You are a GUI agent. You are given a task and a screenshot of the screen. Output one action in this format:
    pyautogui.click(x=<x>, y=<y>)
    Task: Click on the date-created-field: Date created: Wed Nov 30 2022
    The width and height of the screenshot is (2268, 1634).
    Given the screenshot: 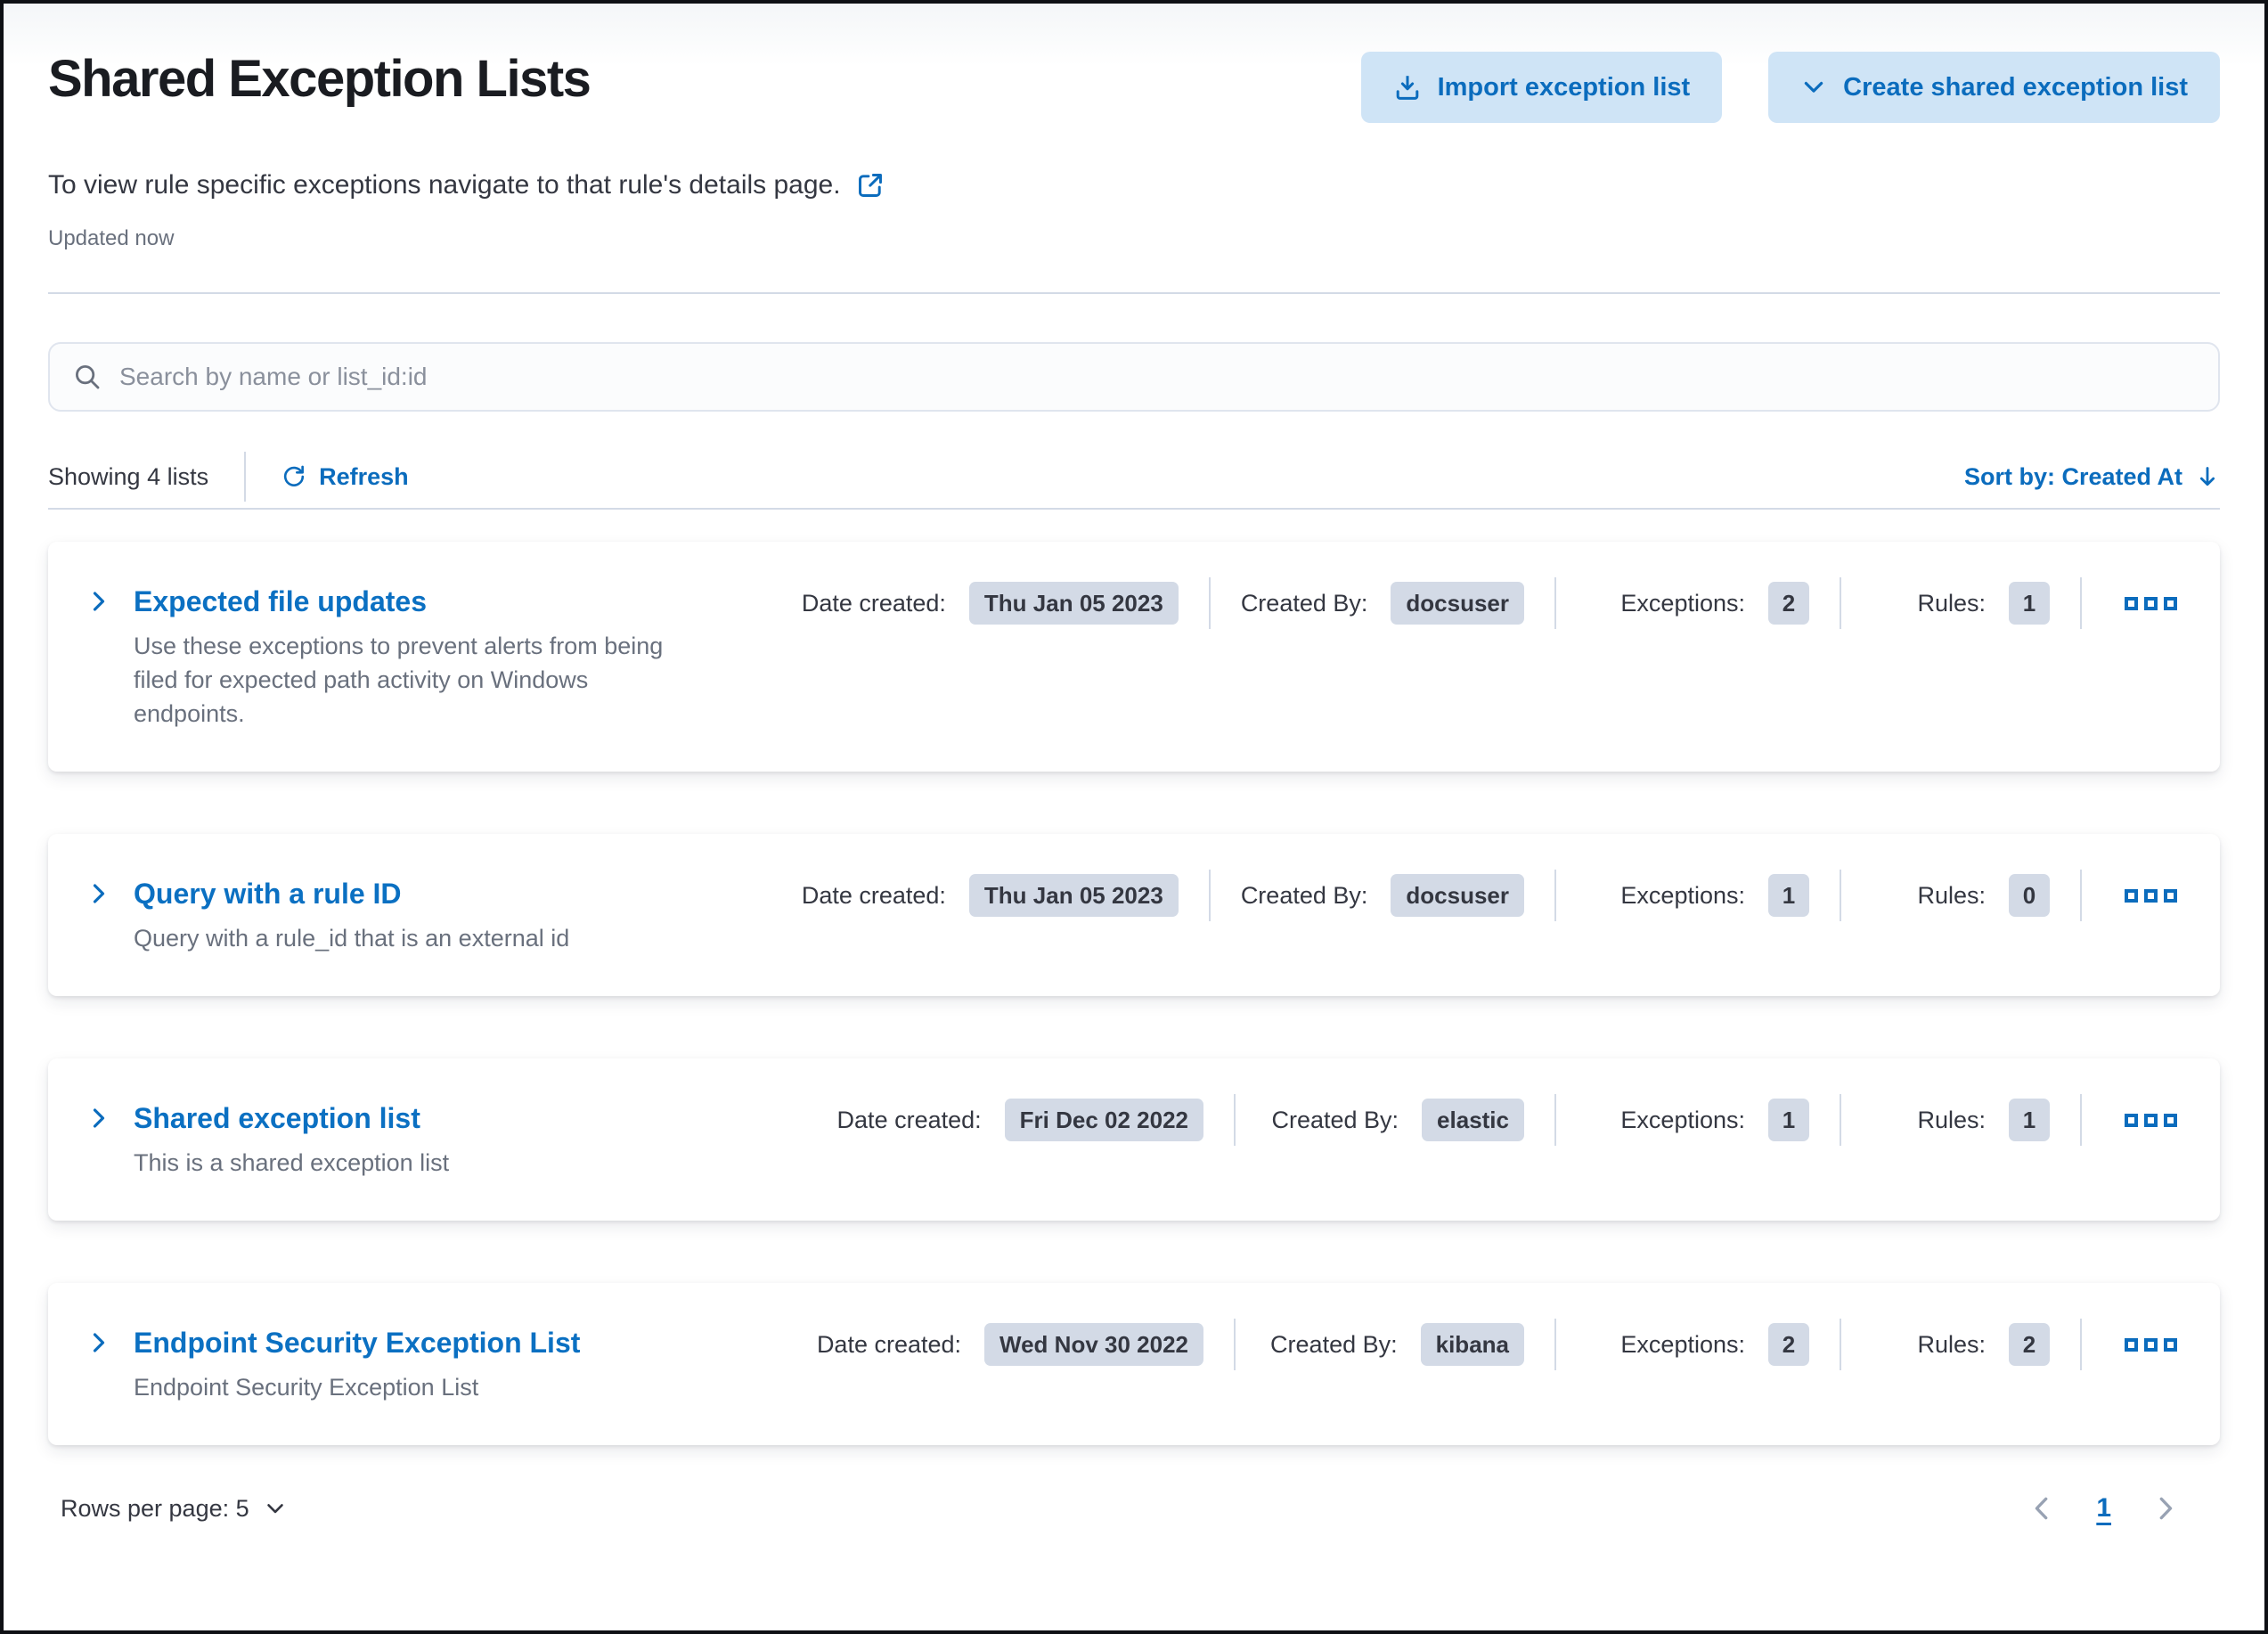 What is the action you would take?
    pyautogui.click(x=1010, y=1345)
    